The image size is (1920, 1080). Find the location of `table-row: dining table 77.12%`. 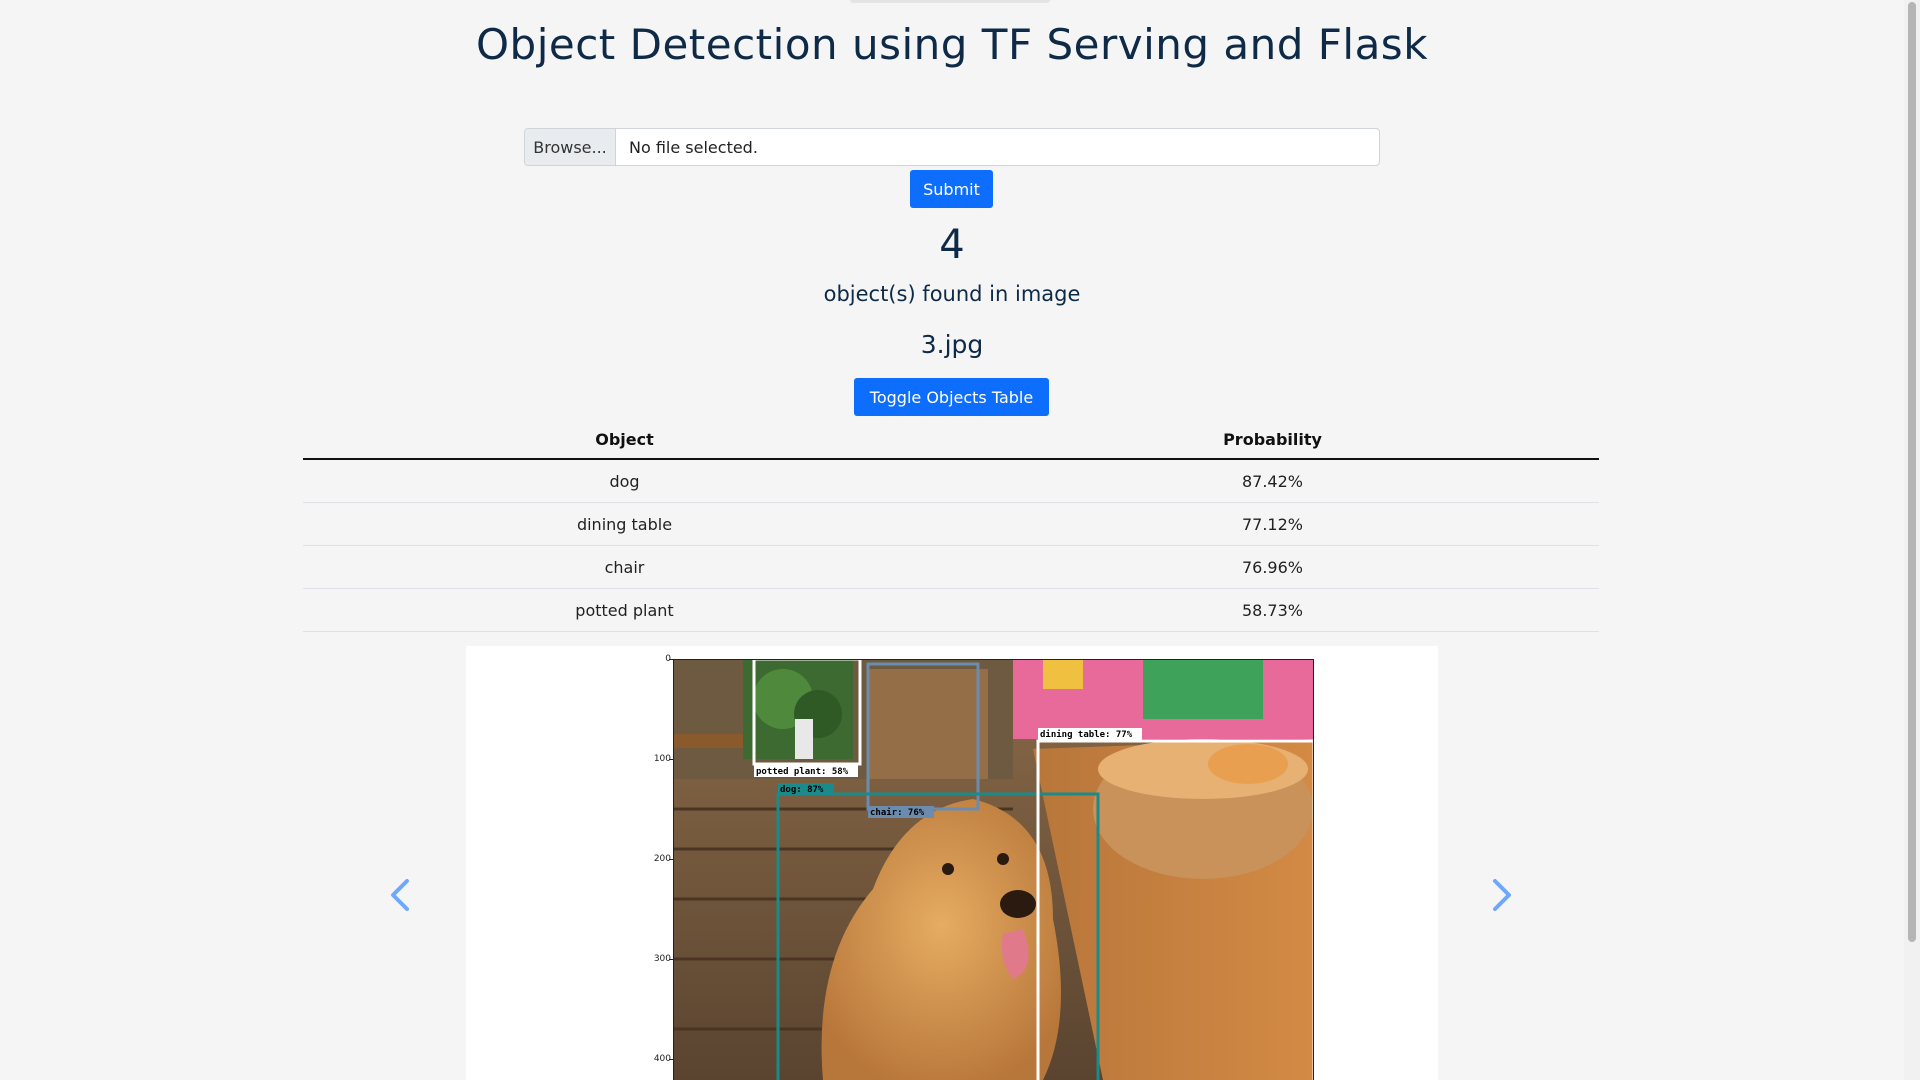

table-row: dining table 77.12% is located at coordinates (951, 524).